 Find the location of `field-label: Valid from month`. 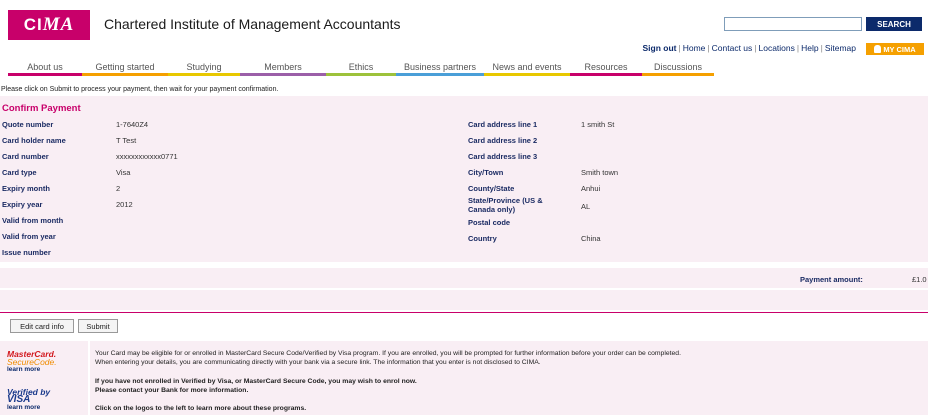

field-label: Valid from month is located at coordinates (33, 220).